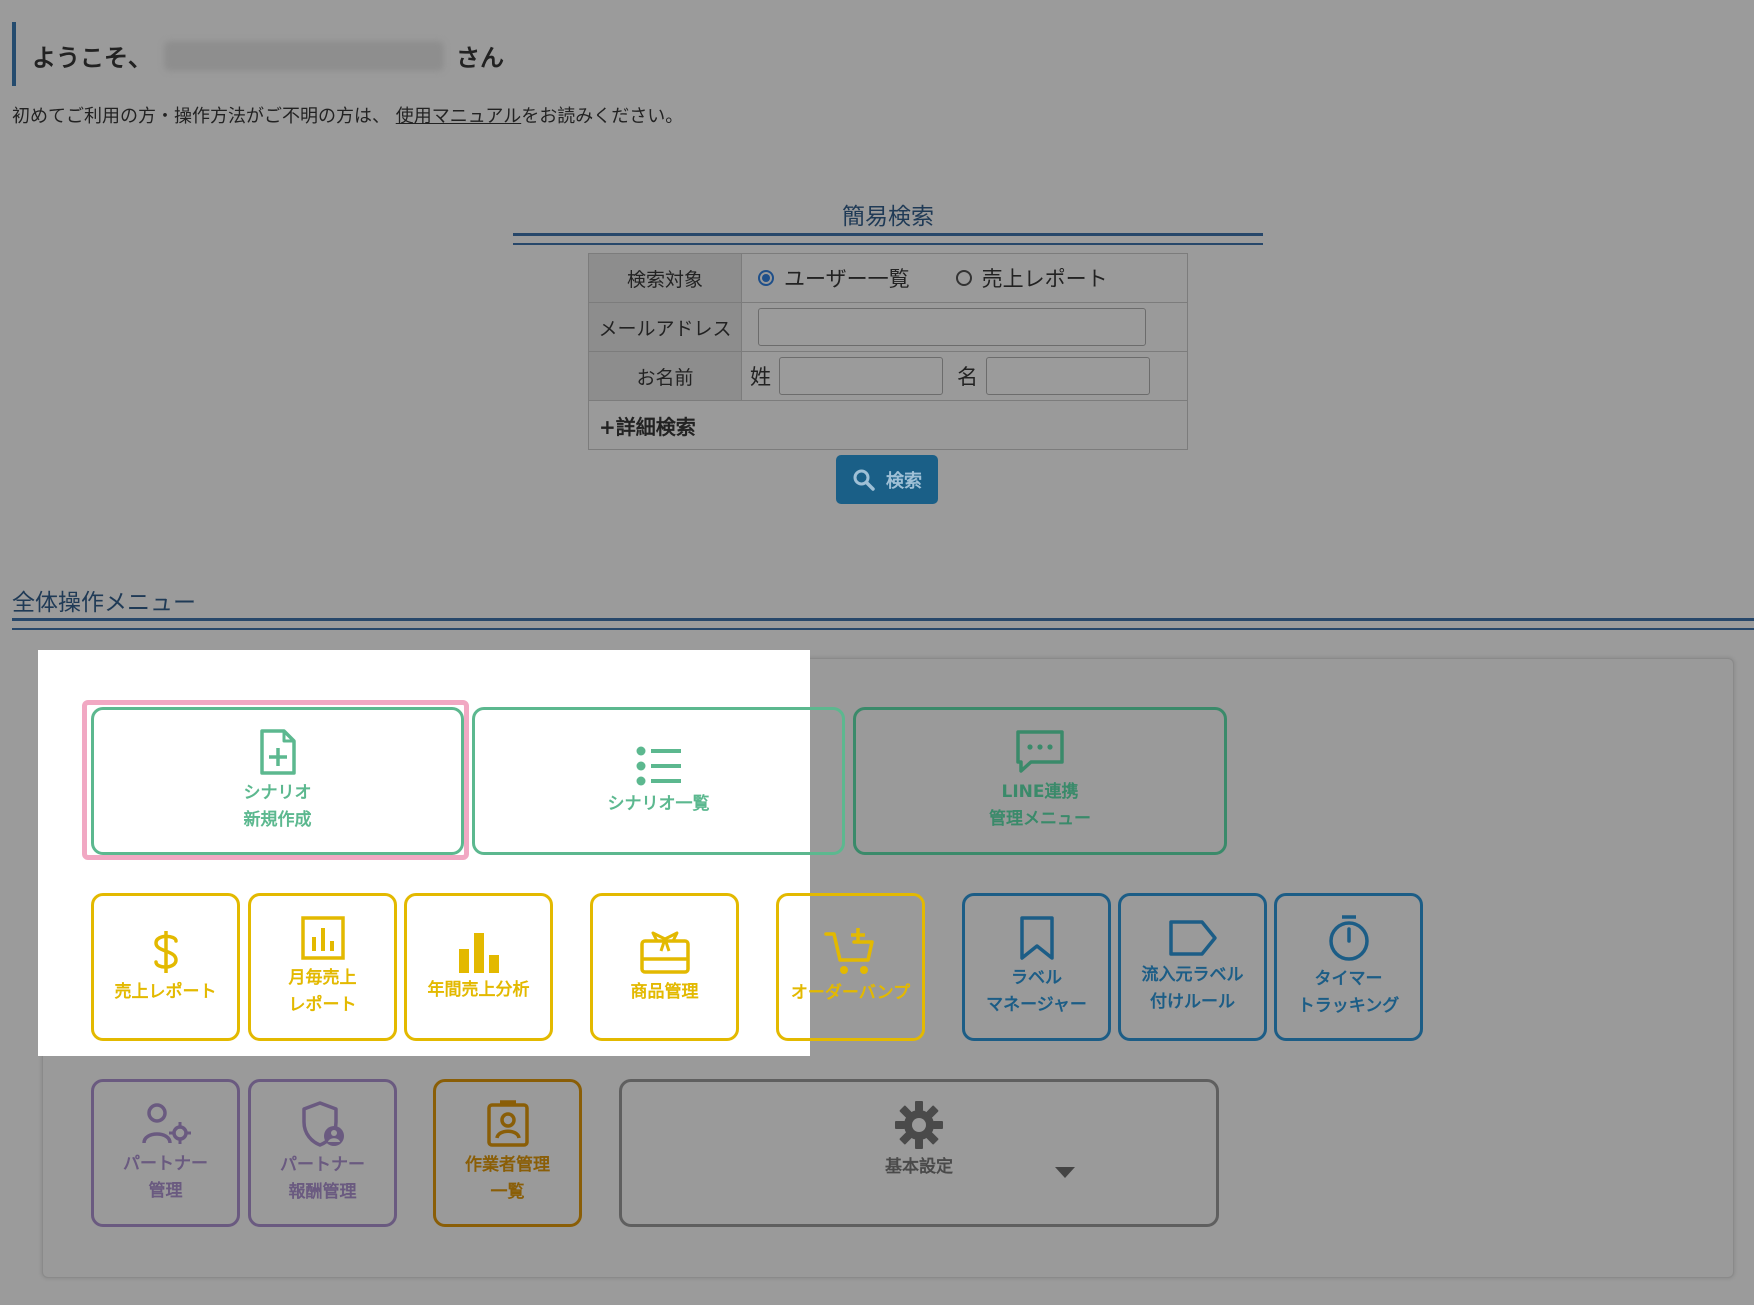 This screenshot has height=1305, width=1754. What do you see at coordinates (507, 1153) in the screenshot?
I see `menu-worker-list: 作業者管理 一覧` at bounding box center [507, 1153].